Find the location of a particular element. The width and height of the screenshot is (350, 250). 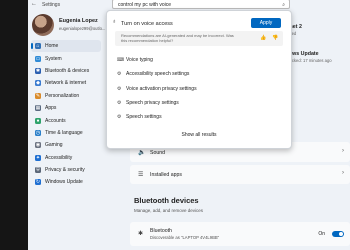

sidebar-item-label: Apps is located at coordinates (51, 108).